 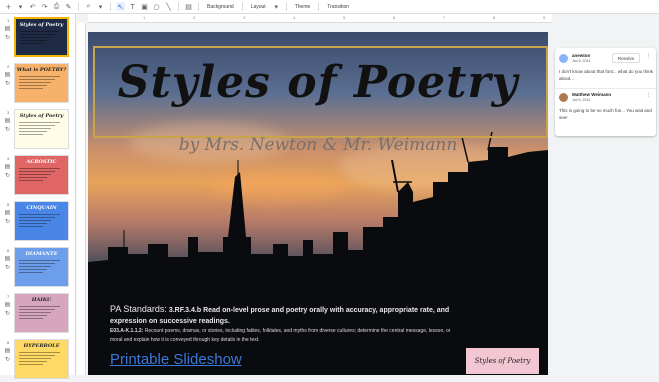 I want to click on undo-icon: ↶, so click(x=32, y=6).